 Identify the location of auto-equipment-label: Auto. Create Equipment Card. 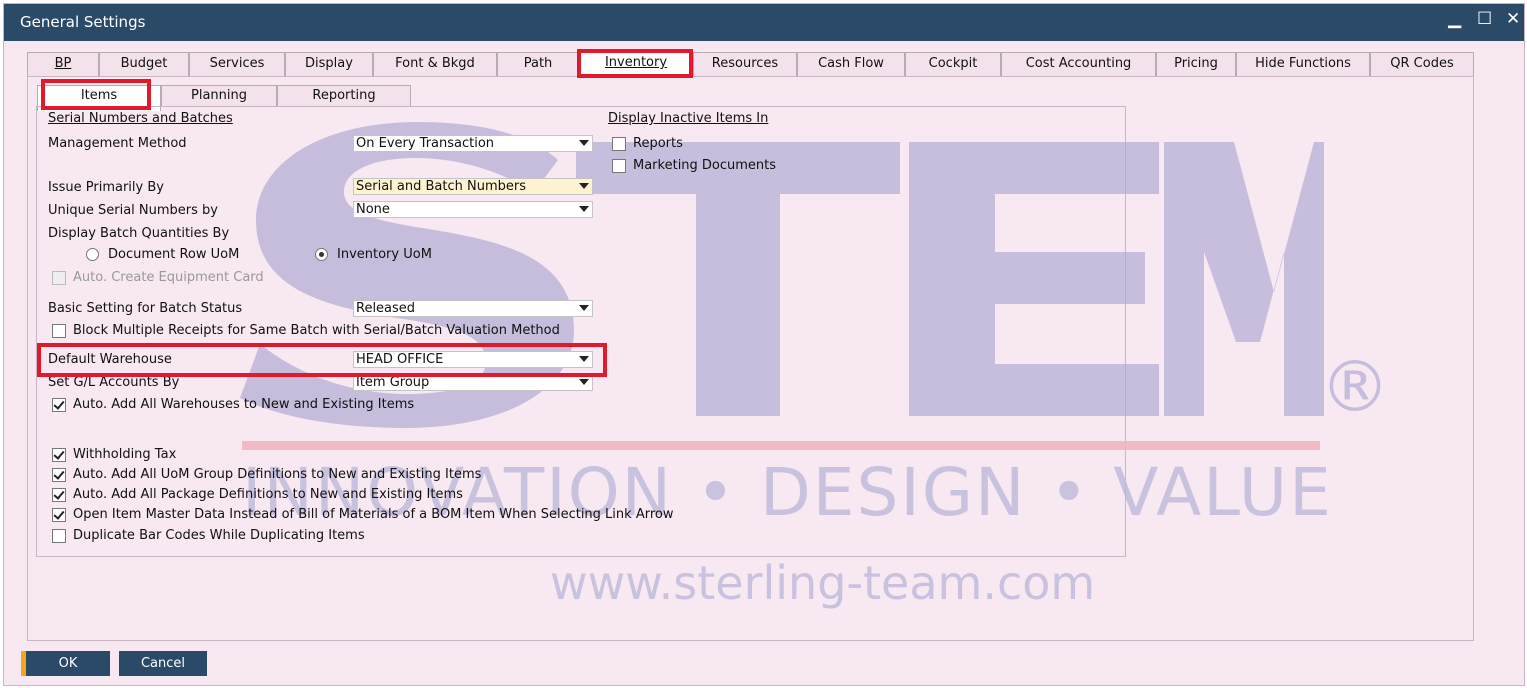
(168, 277).